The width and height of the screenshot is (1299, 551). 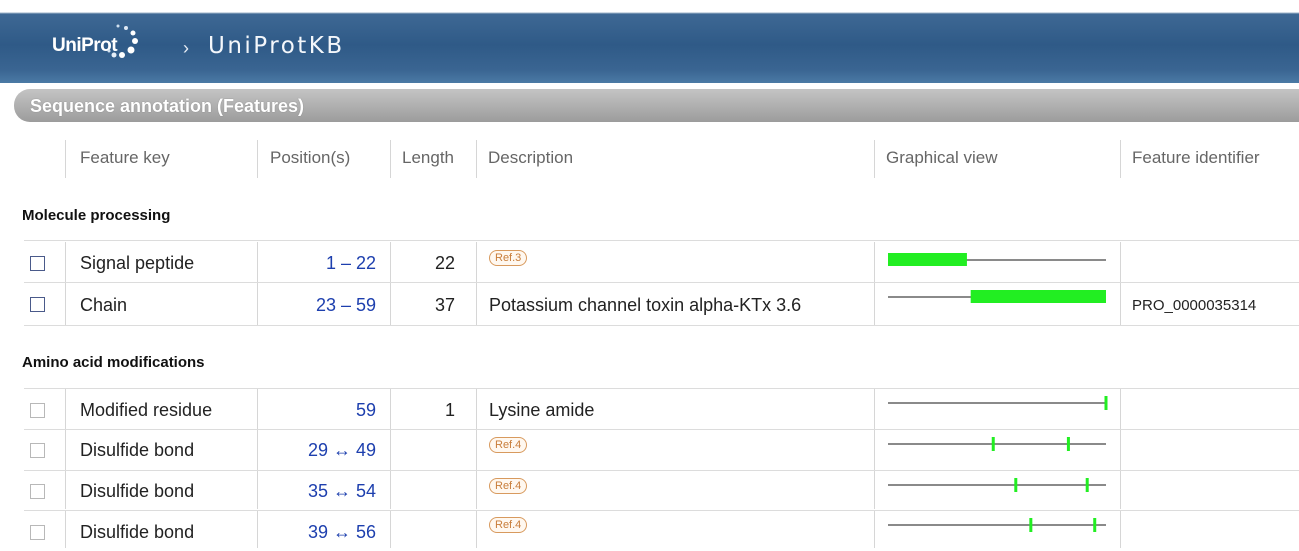 I want to click on position-link: 39 ↔ 56, so click(x=322, y=532).